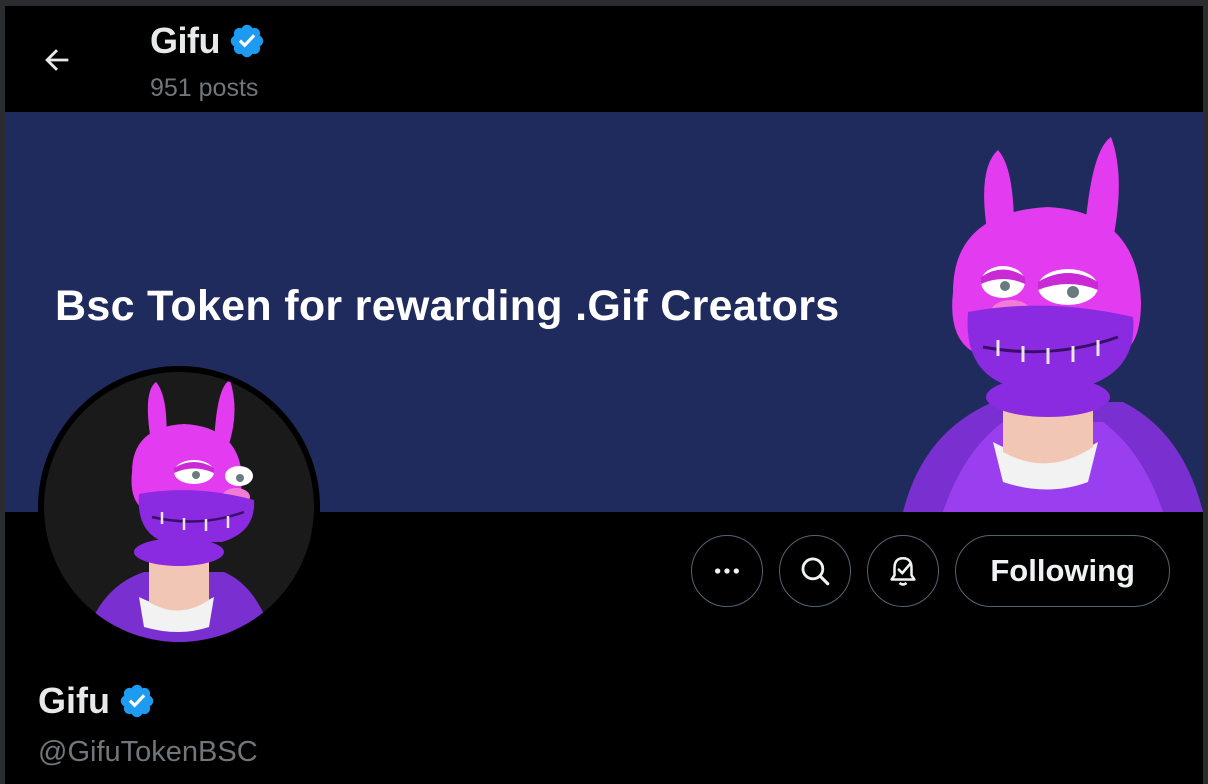 The image size is (1208, 784). Describe the element at coordinates (74, 700) in the screenshot. I see `profile-name-text: Gifu` at that location.